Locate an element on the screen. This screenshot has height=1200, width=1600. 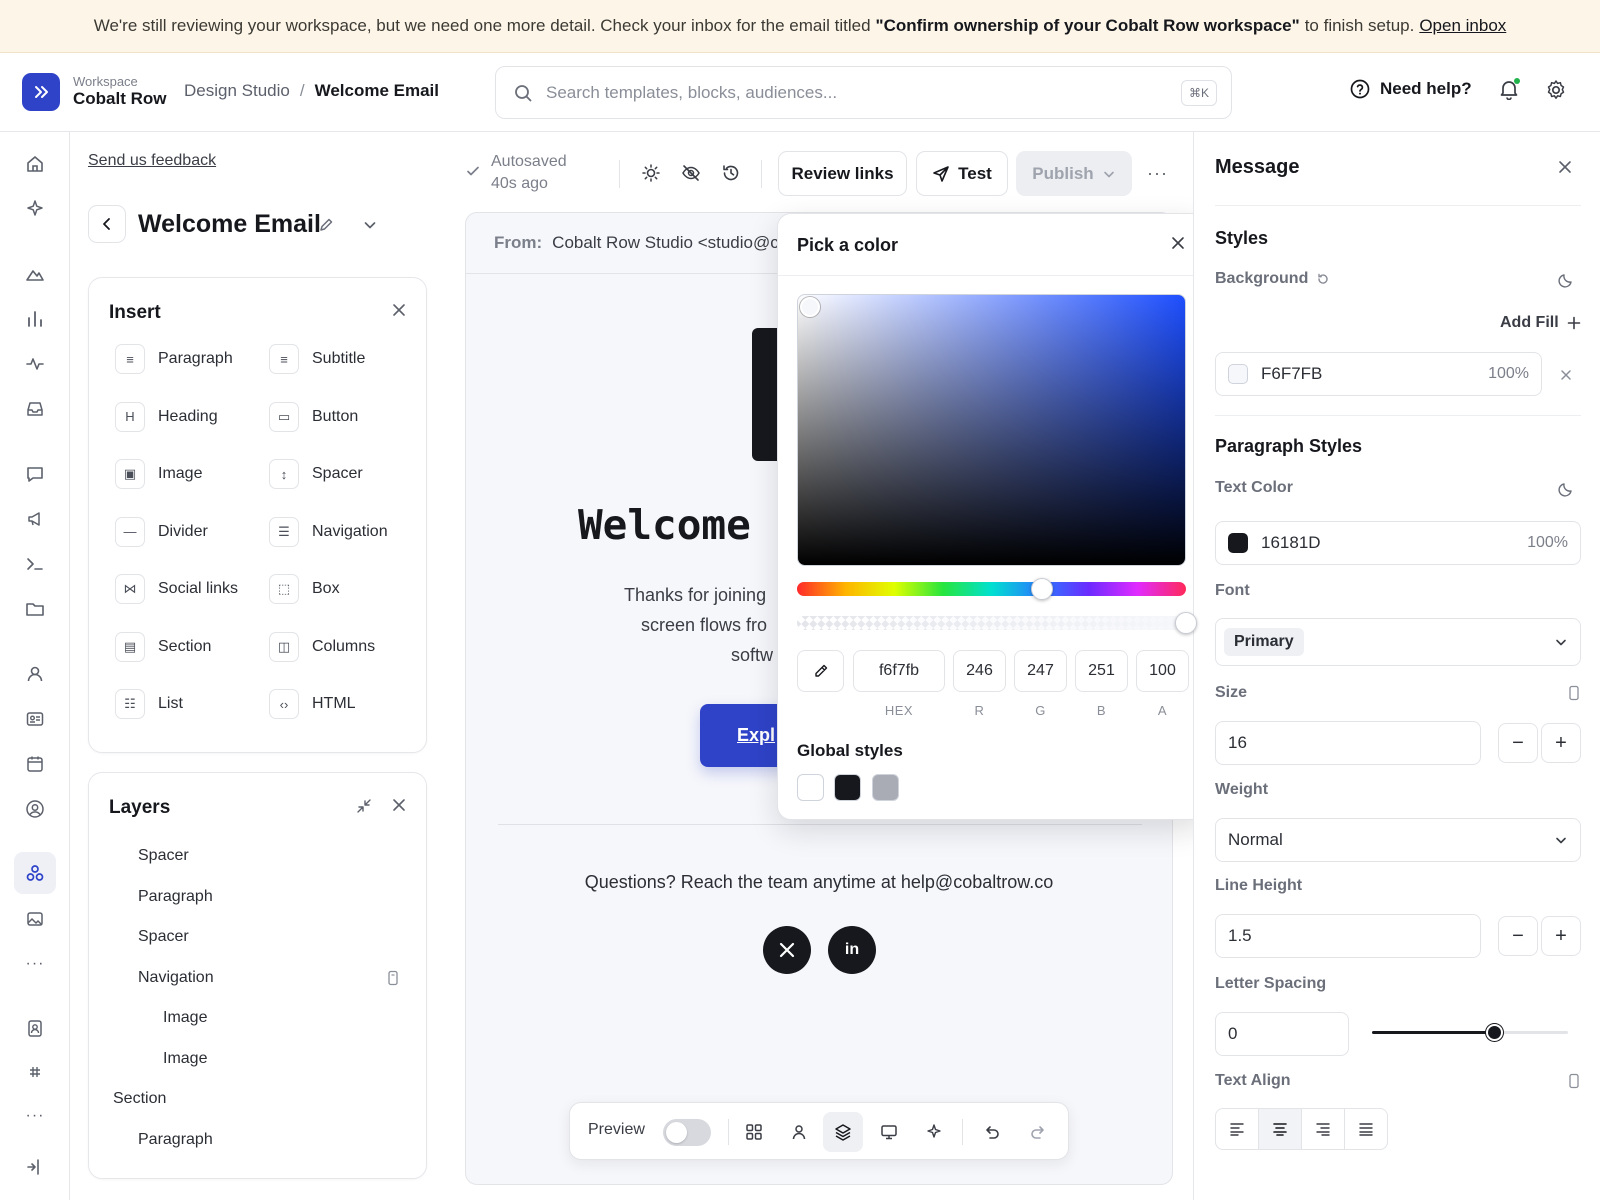
align-left-icon is located at coordinates (1237, 1129).